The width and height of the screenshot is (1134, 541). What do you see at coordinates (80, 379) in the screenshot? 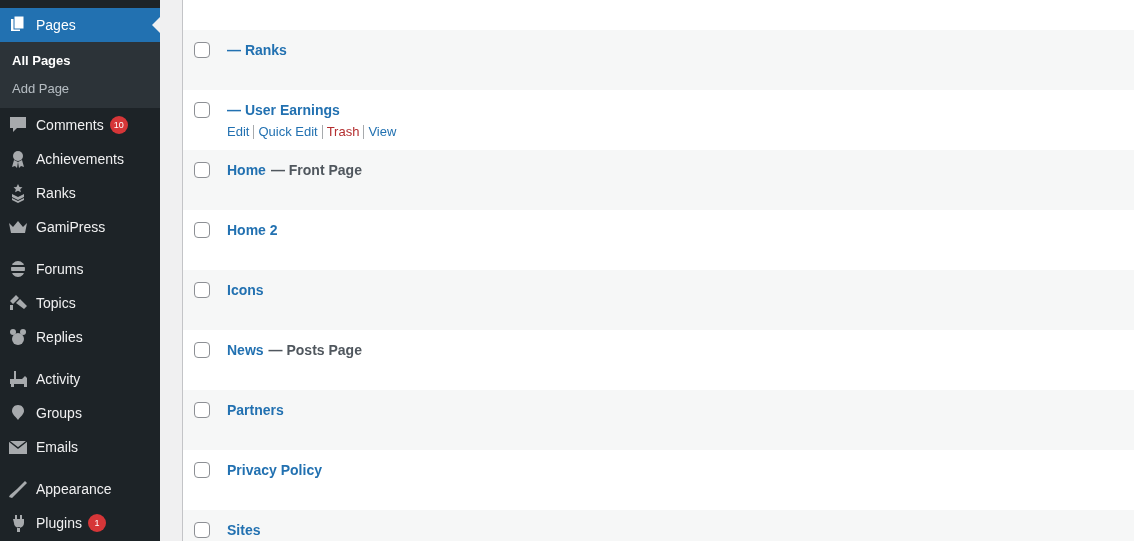
I see `sidebar-item: Activity` at bounding box center [80, 379].